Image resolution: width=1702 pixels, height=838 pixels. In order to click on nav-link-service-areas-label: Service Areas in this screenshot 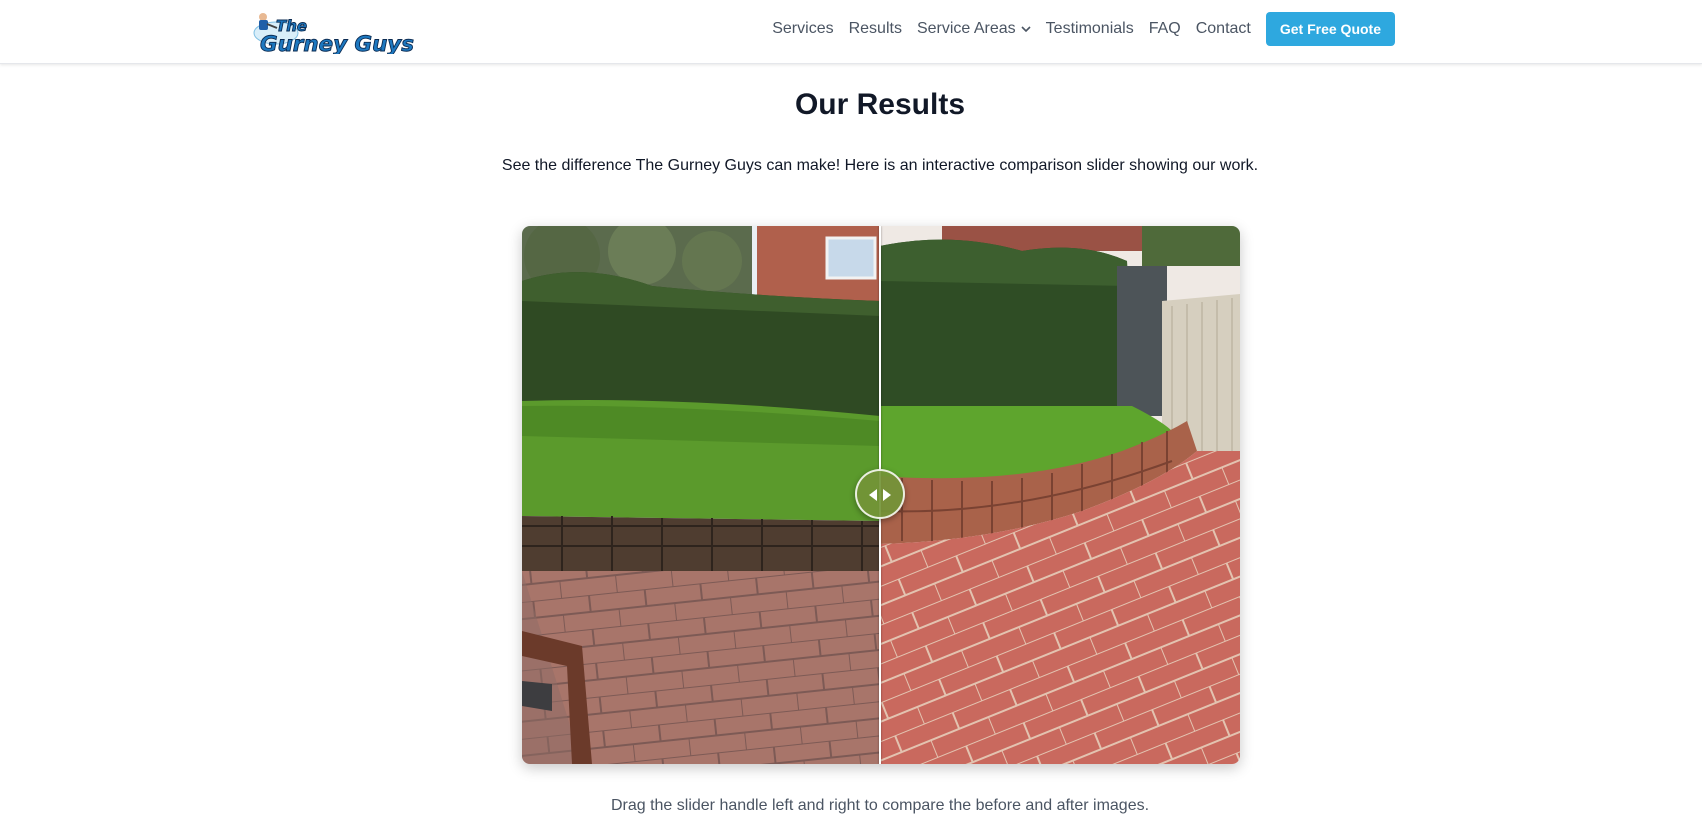, I will do `click(966, 28)`.